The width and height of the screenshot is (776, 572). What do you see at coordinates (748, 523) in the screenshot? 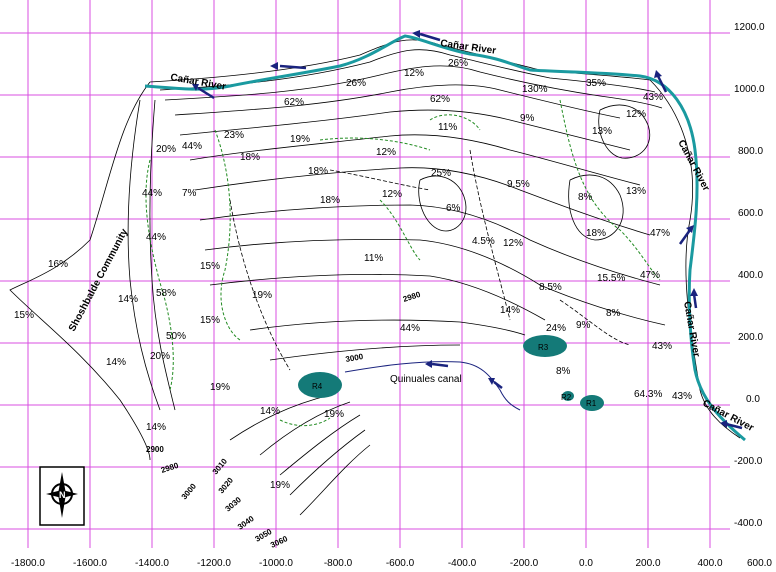
I see `y-tick-label: -400.0` at bounding box center [748, 523].